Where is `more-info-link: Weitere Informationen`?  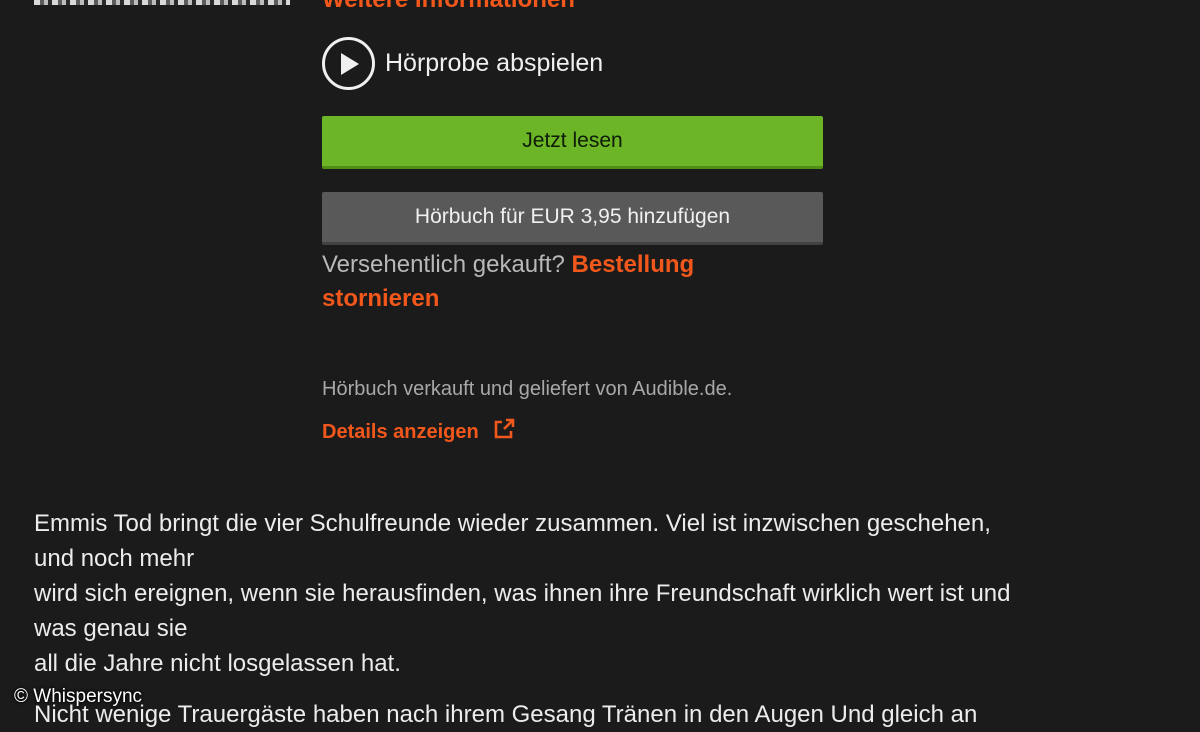
more-info-link: Weitere Informationen is located at coordinates (448, 7).